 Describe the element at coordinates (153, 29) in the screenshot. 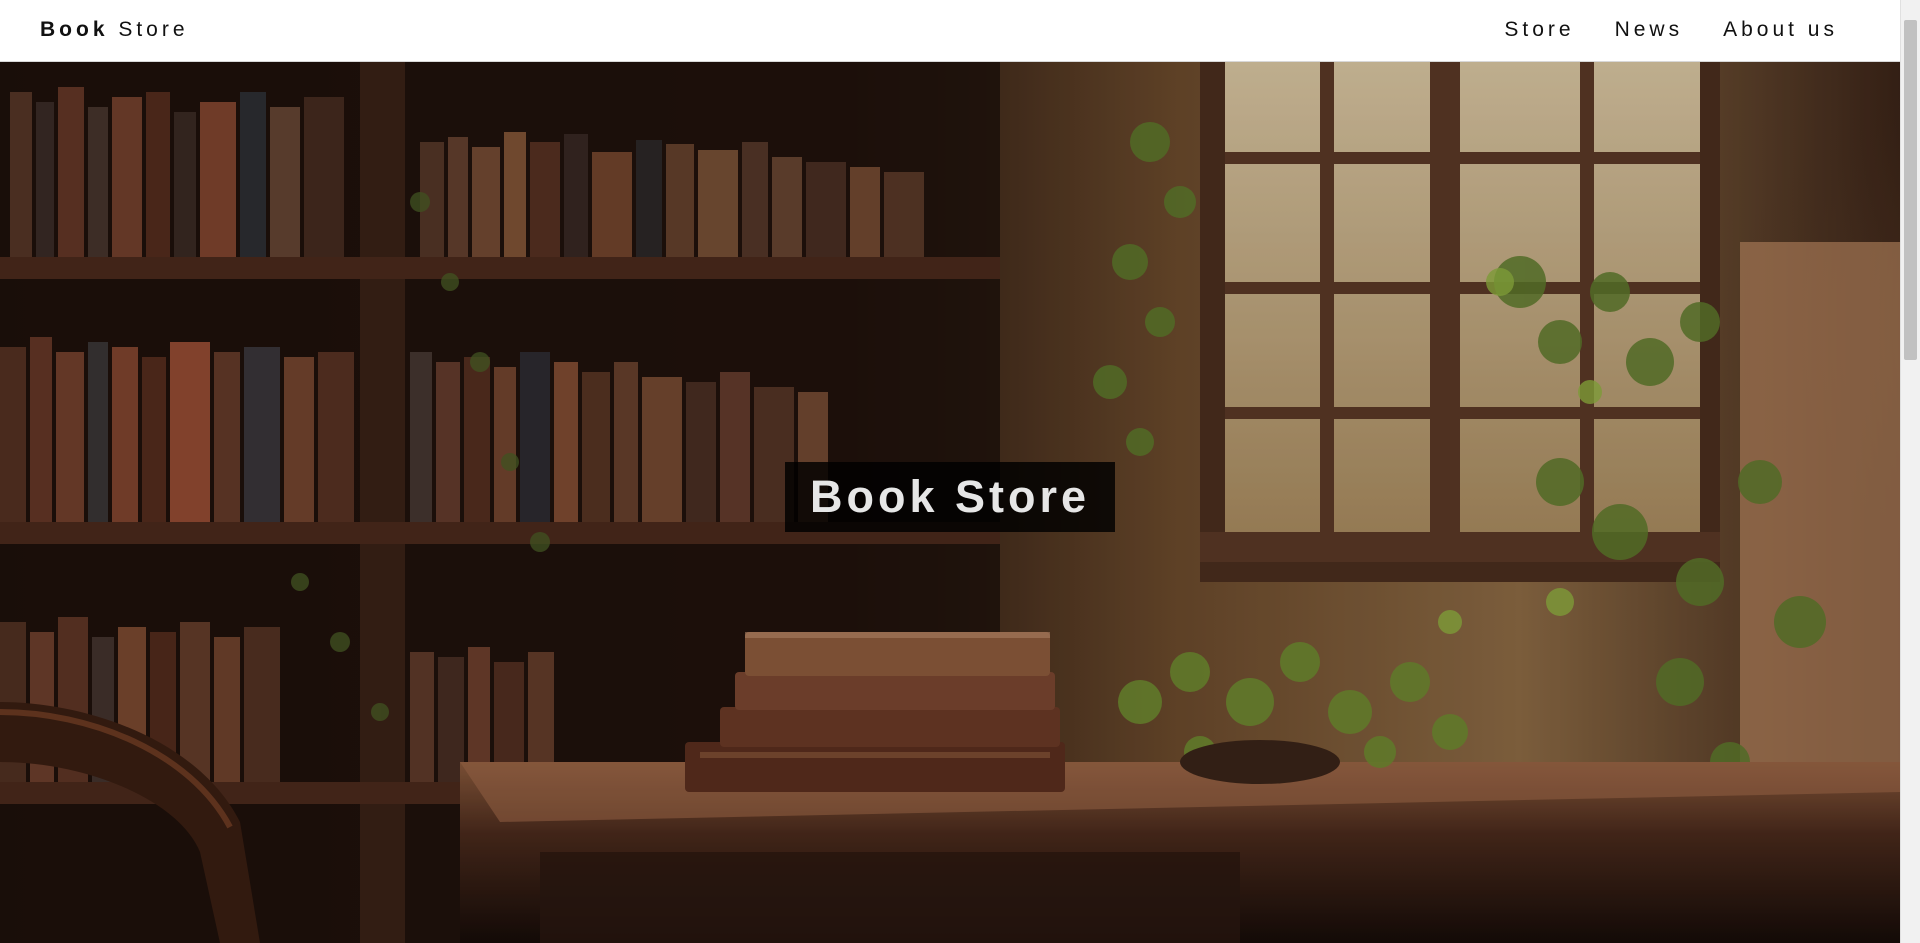

I see `brand-rest-text: Store` at that location.